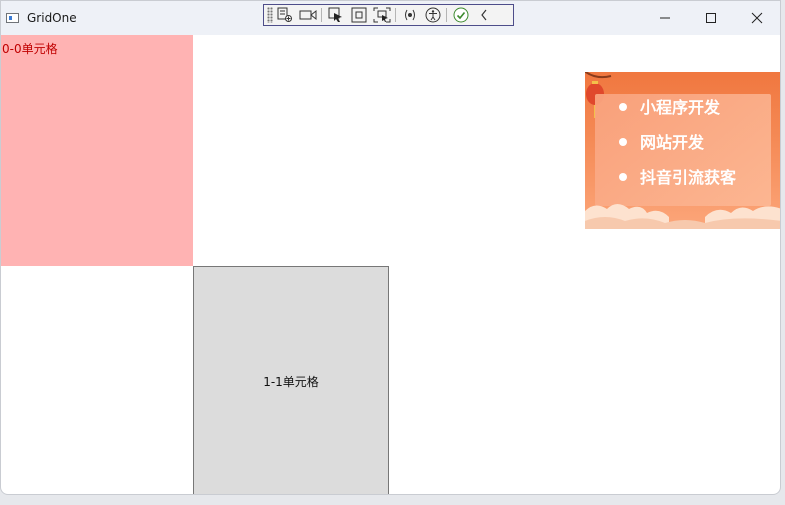 This screenshot has height=505, width=785. Describe the element at coordinates (382, 15) in the screenshot. I see `track-focus-icon` at that location.